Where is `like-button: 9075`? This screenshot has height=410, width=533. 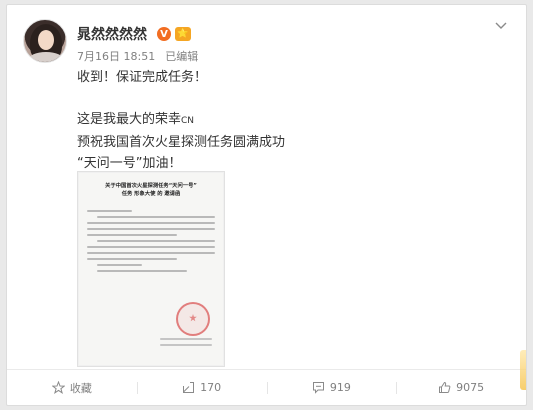 like-button: 9075 is located at coordinates (461, 387).